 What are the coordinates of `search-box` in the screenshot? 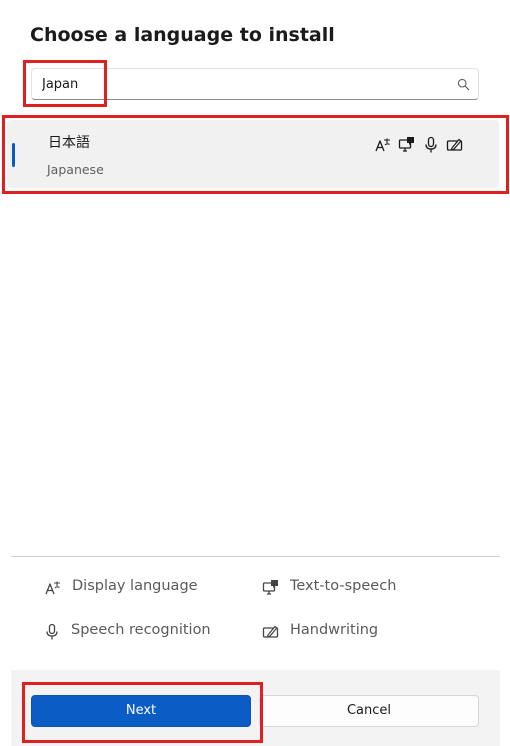 It's located at (255, 84).